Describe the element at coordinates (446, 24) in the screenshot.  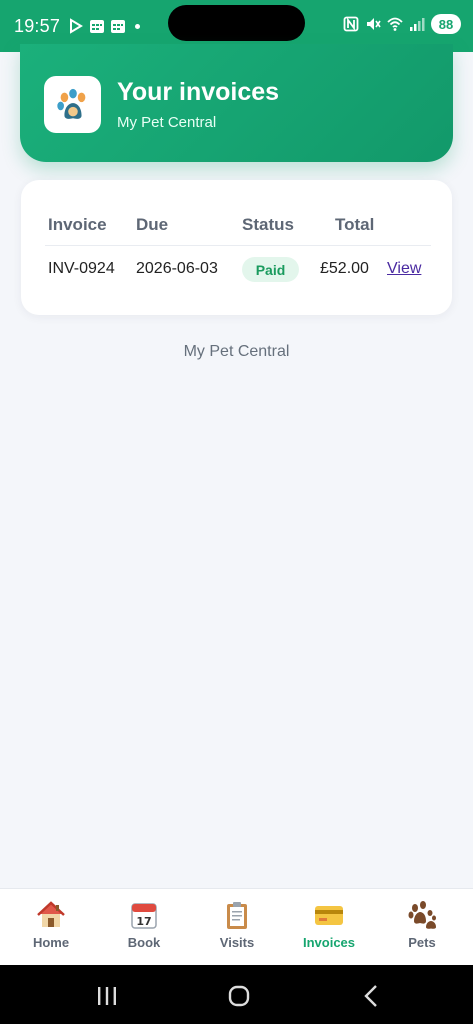
I see `battery-indicator: 88` at that location.